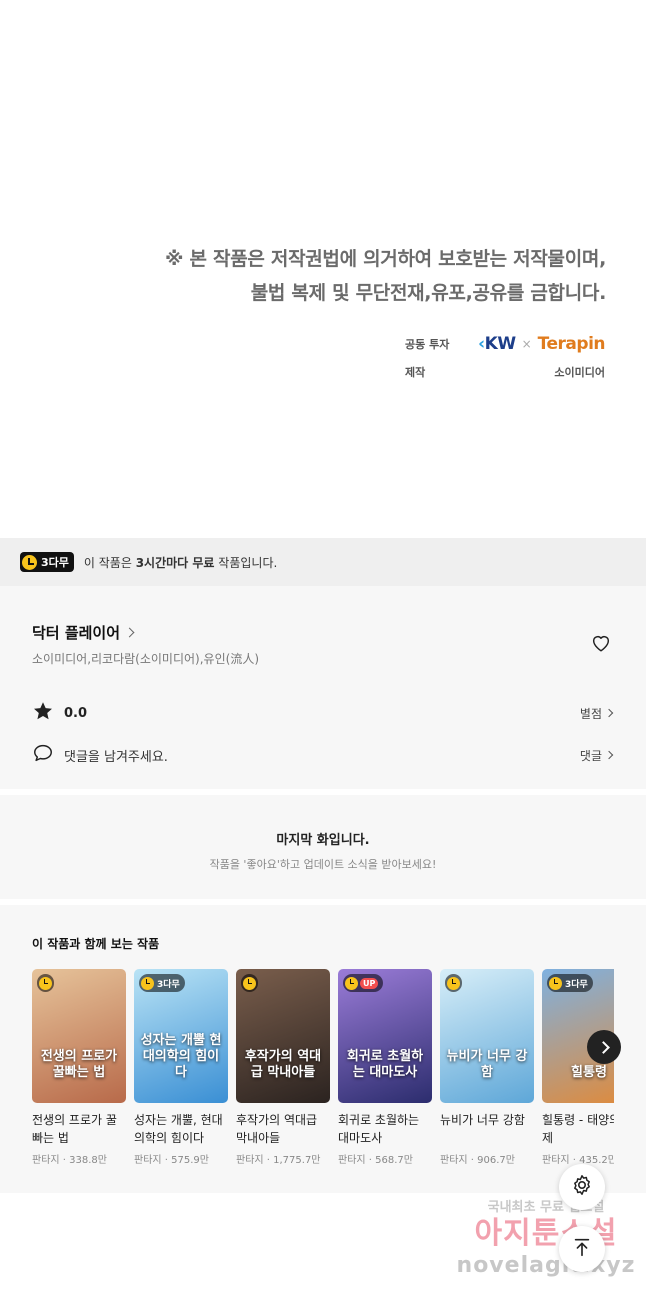  I want to click on last-episode-panel: 마지막 화입니다. 작품을 '좋아요'하고 업데이트 소식을 받아보세요!, so click(323, 847).